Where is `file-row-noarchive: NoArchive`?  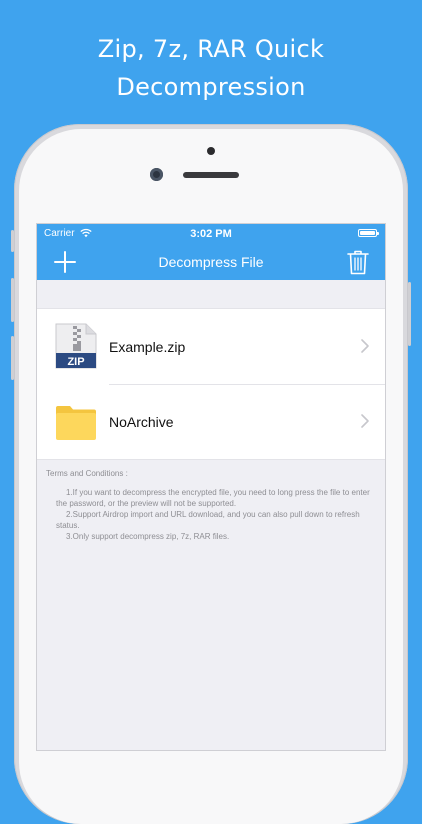
file-row-noarchive: NoArchive is located at coordinates (211, 421).